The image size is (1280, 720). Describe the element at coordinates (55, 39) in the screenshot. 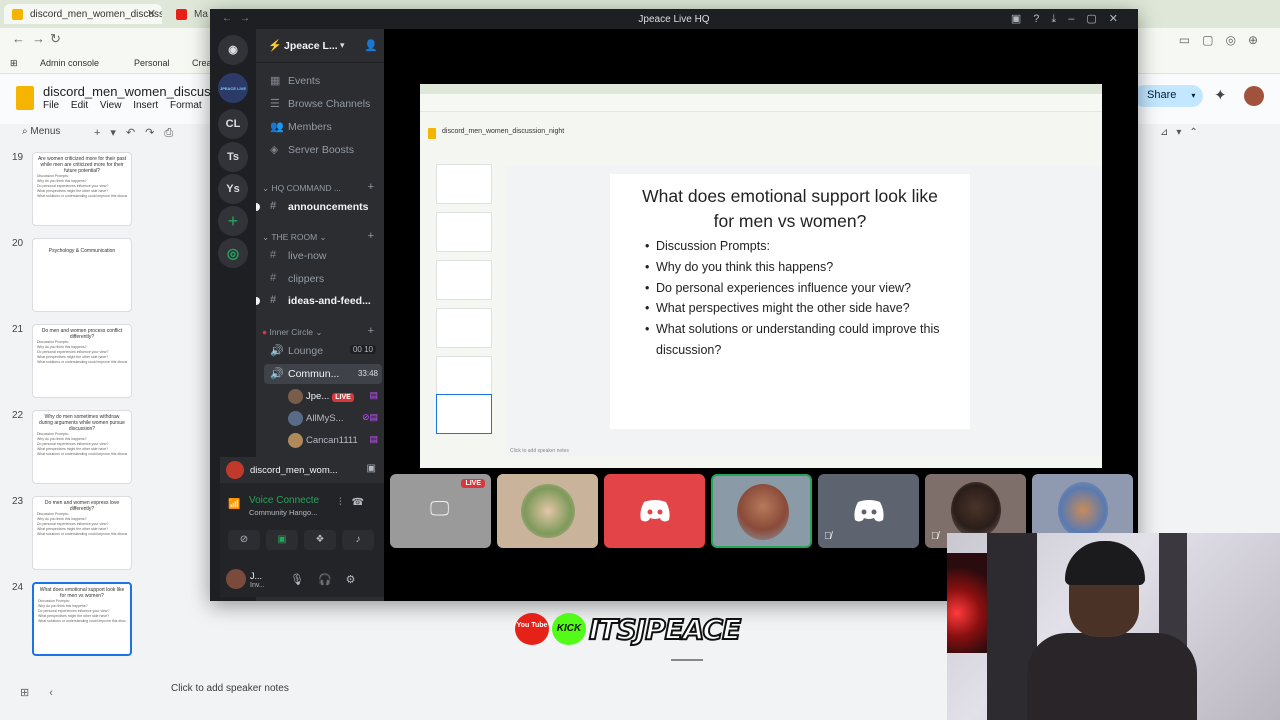

I see `reload-icon: ↻` at that location.